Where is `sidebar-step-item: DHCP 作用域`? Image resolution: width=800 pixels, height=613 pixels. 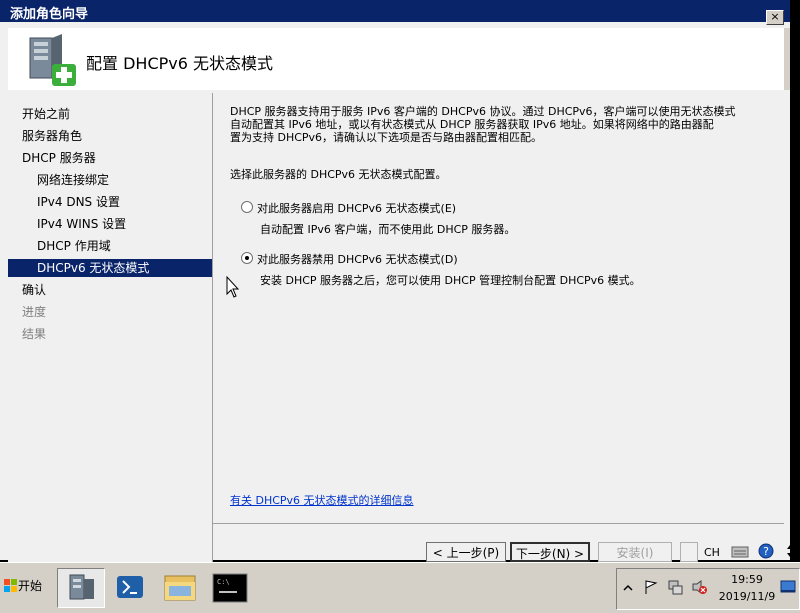 sidebar-step-item: DHCP 作用域 is located at coordinates (110, 246).